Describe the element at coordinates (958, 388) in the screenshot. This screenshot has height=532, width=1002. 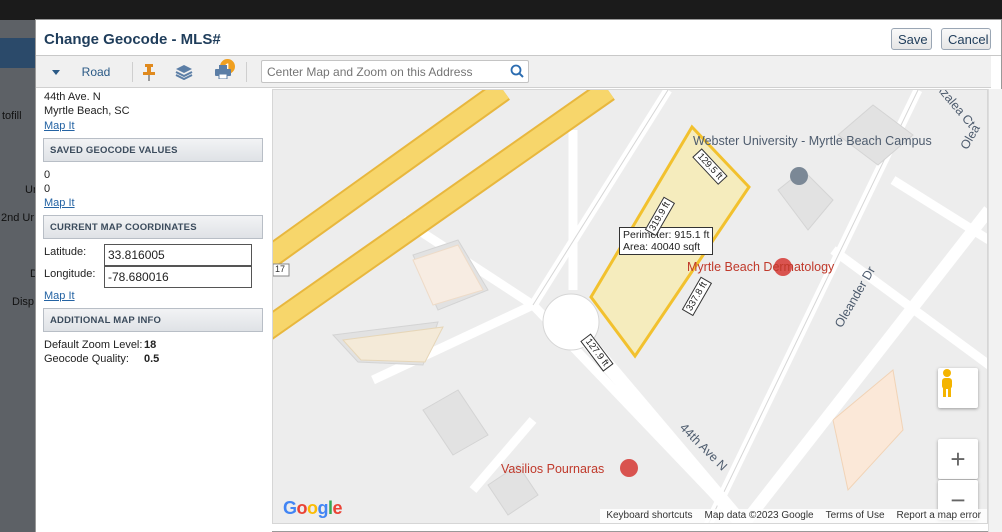
I see `street-view-pegman-icon` at that location.